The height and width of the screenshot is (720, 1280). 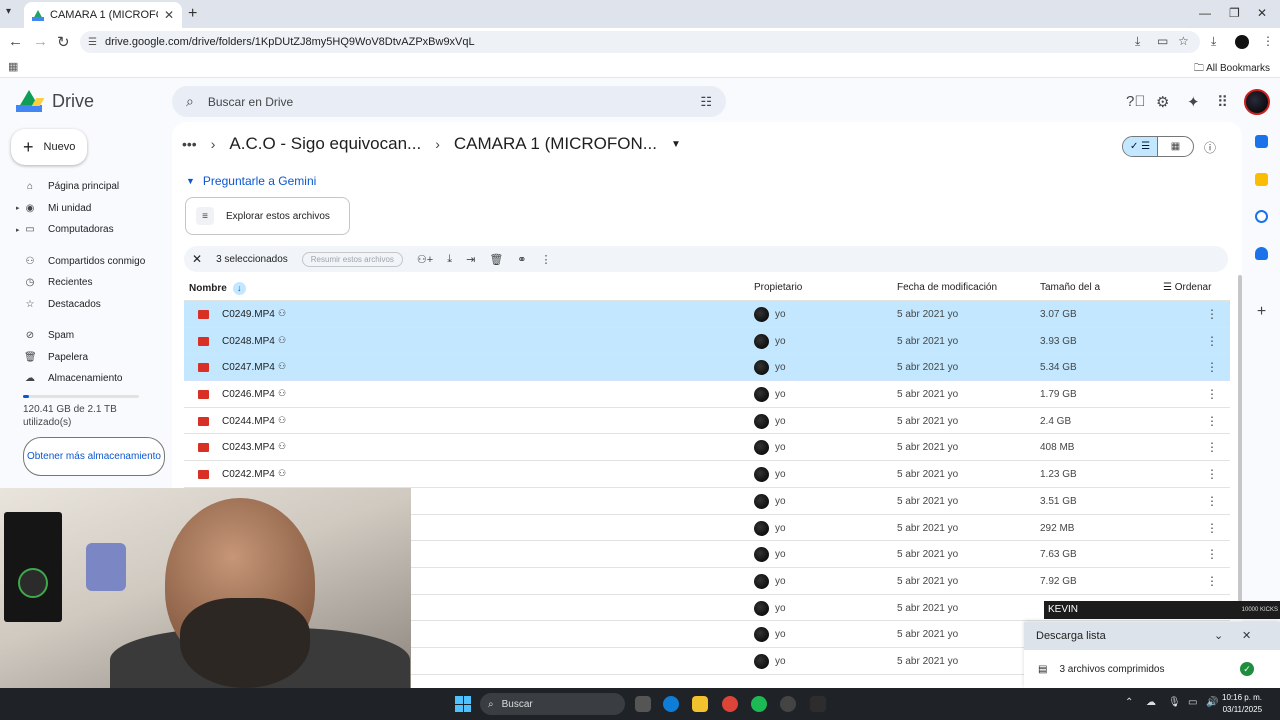 What do you see at coordinates (1151, 702) in the screenshot?
I see `onedrive-icon: ☁` at bounding box center [1151, 702].